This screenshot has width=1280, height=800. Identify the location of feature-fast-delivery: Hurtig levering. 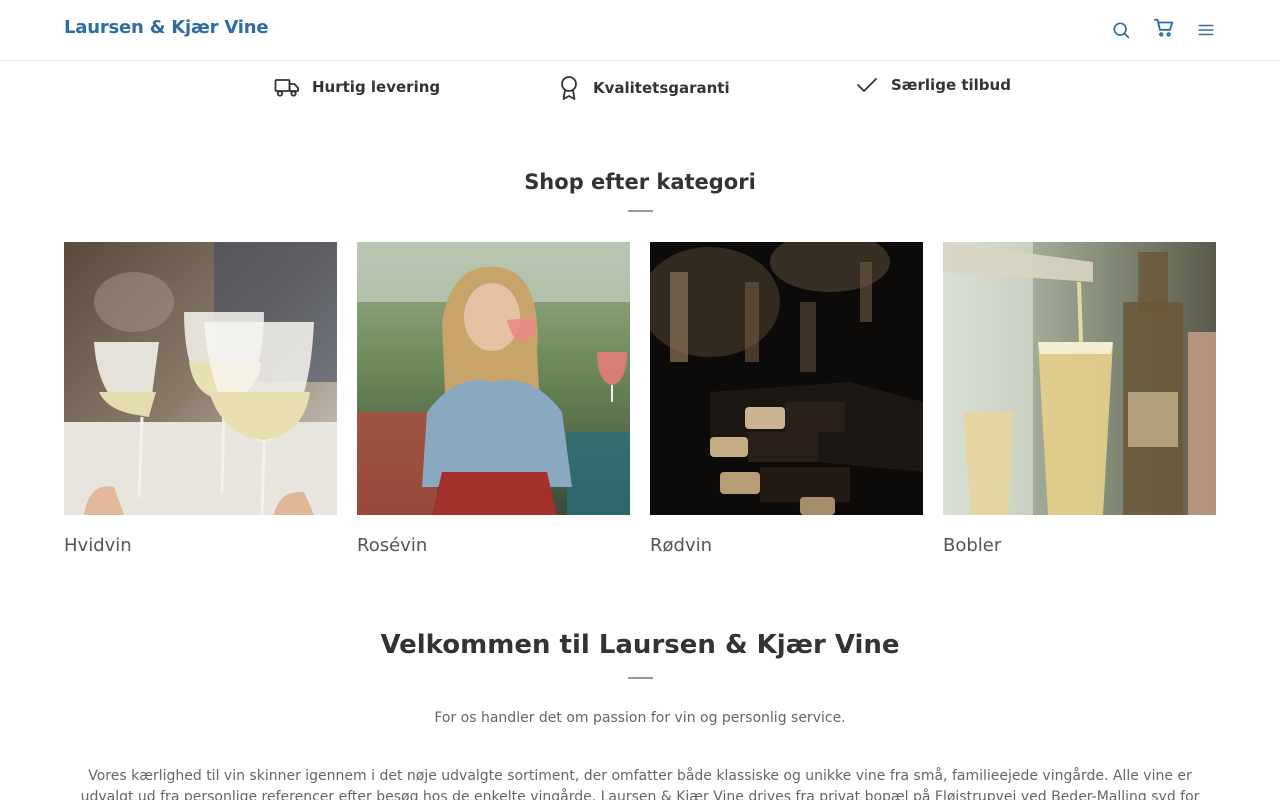
(357, 87).